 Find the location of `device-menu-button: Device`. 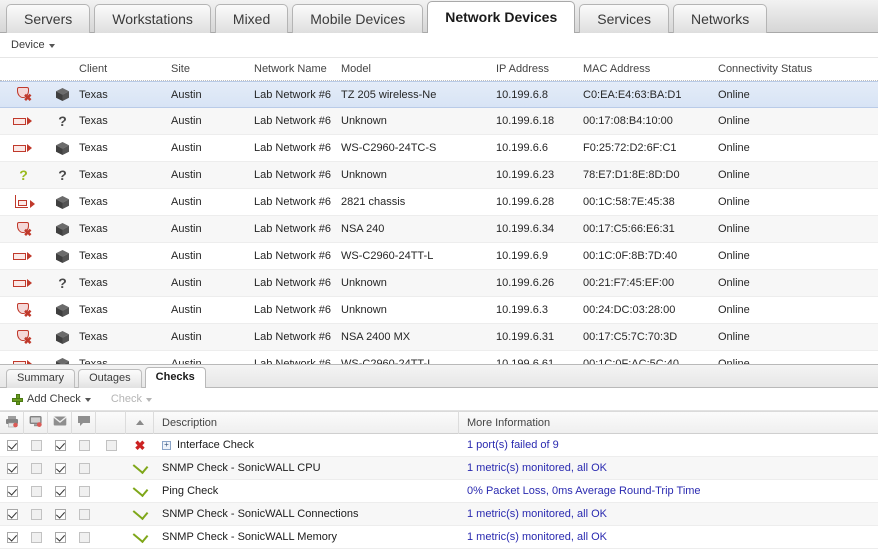

device-menu-button: Device is located at coordinates (33, 45).